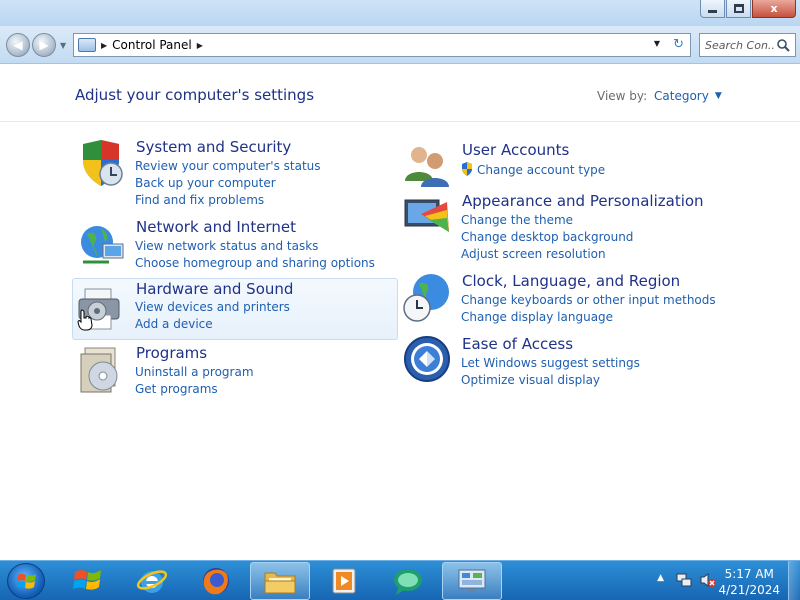 This screenshot has height=600, width=800. What do you see at coordinates (571, 281) in the screenshot?
I see `category-title-clock-language: Clock, Language, and Region` at bounding box center [571, 281].